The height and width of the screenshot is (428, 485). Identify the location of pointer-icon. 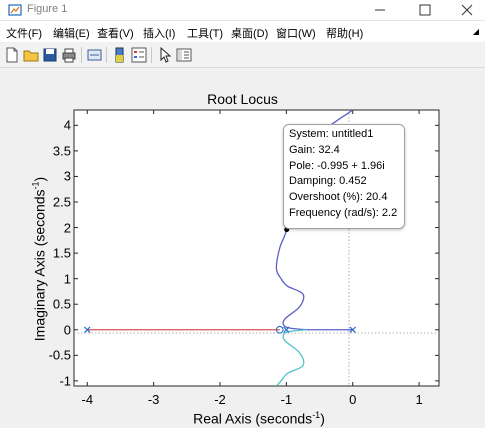
(165, 55).